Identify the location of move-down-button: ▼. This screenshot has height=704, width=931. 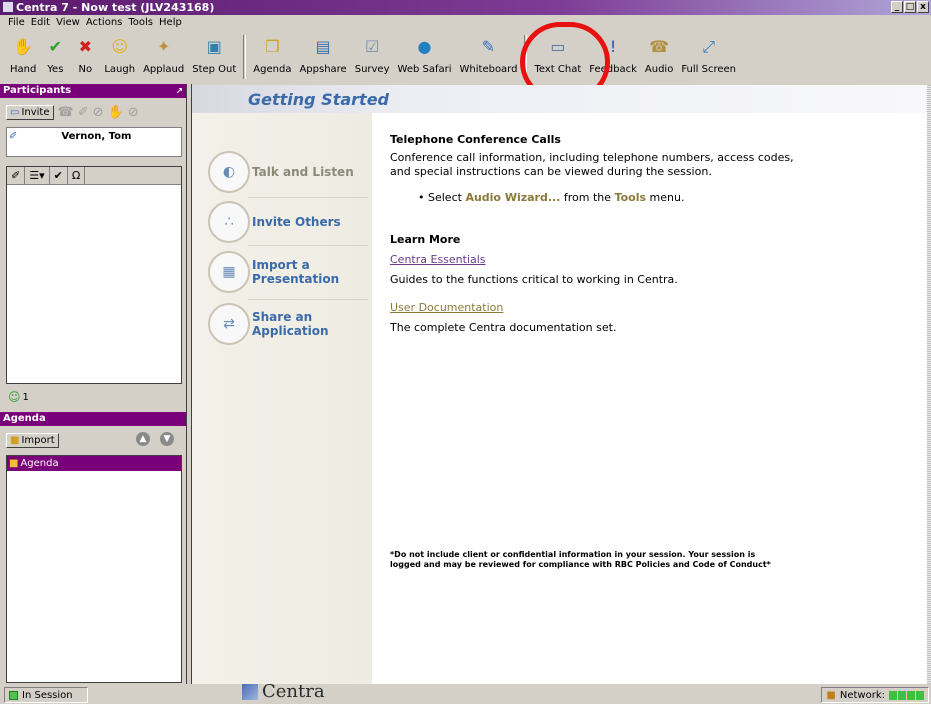
(167, 439).